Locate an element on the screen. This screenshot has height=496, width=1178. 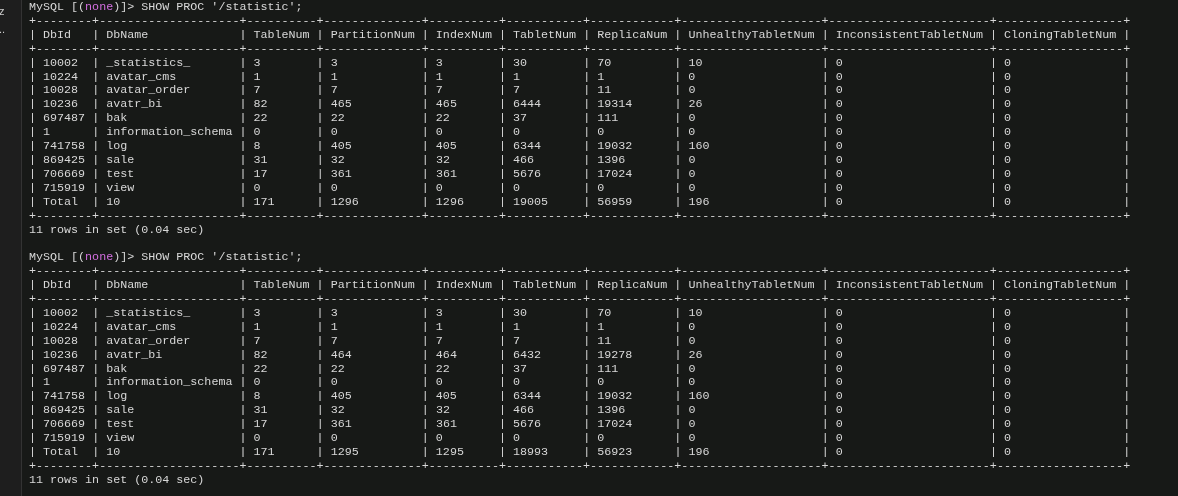
table-cell: 1 is located at coordinates (439, 326).